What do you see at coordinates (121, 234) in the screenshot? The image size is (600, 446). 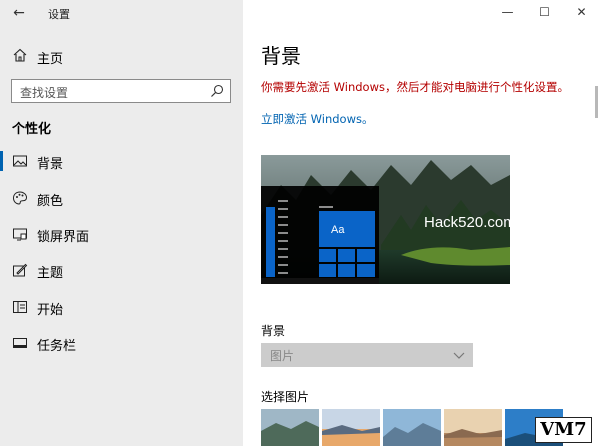 I see `sidebar-item-lock-screen: 锁屏界面` at bounding box center [121, 234].